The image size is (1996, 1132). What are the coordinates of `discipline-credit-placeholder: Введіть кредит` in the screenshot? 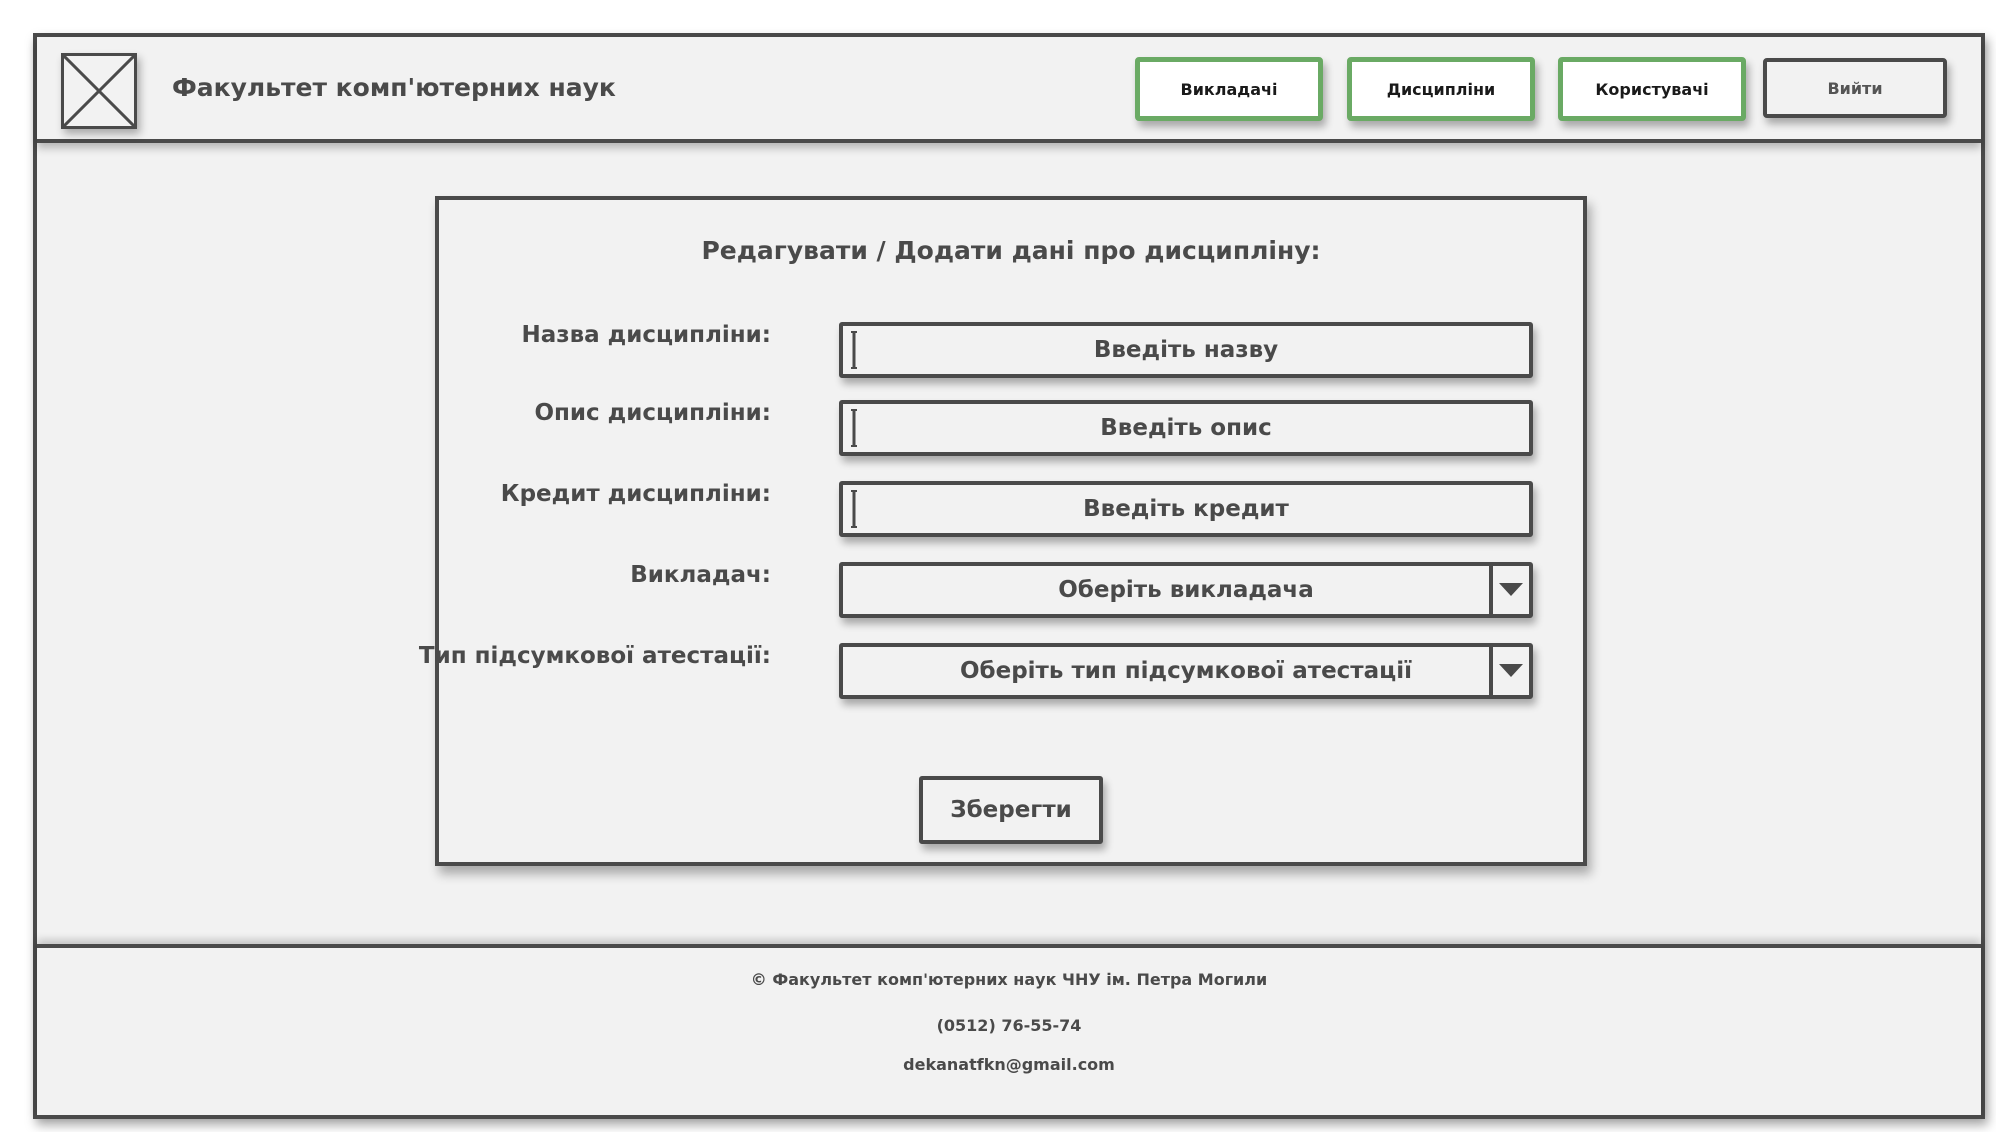 It's located at (1186, 509).